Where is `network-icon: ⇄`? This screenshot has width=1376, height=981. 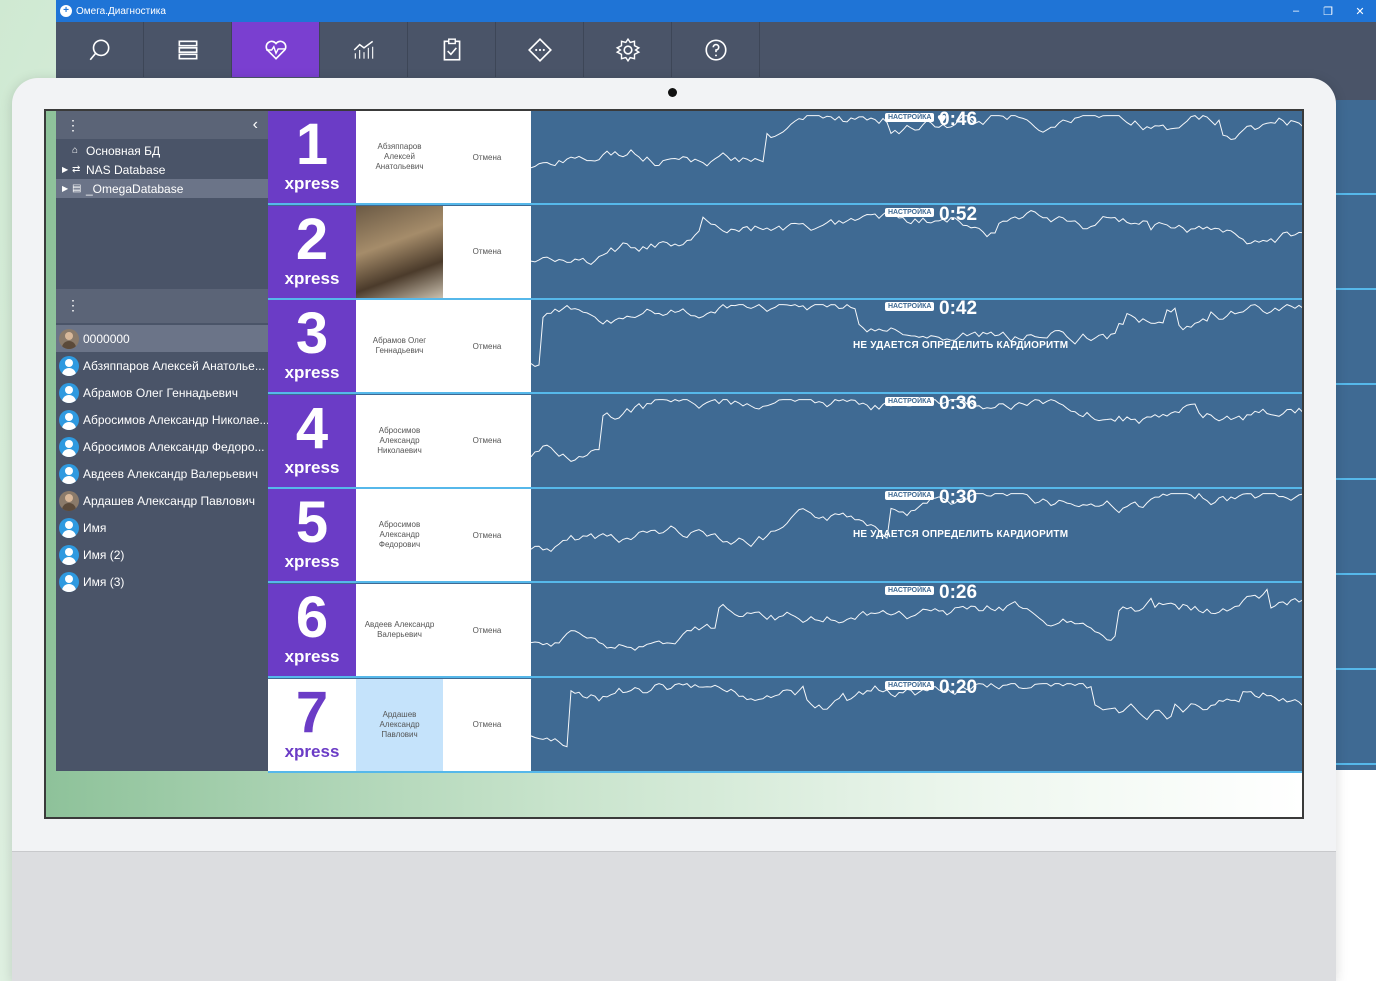
network-icon: ⇄ is located at coordinates (76, 169).